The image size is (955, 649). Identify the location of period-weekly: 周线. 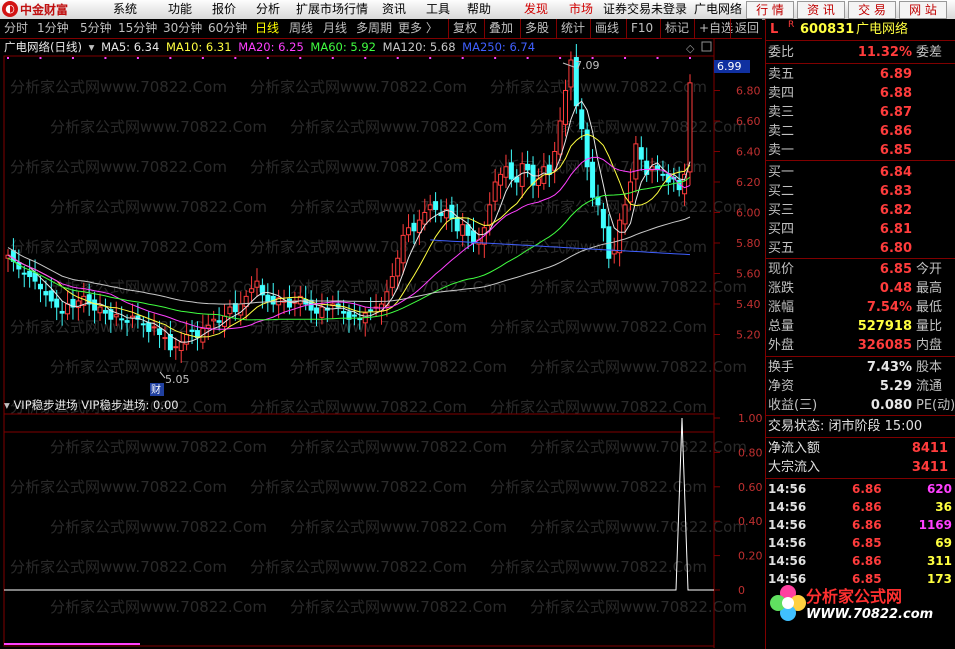
(301, 28).